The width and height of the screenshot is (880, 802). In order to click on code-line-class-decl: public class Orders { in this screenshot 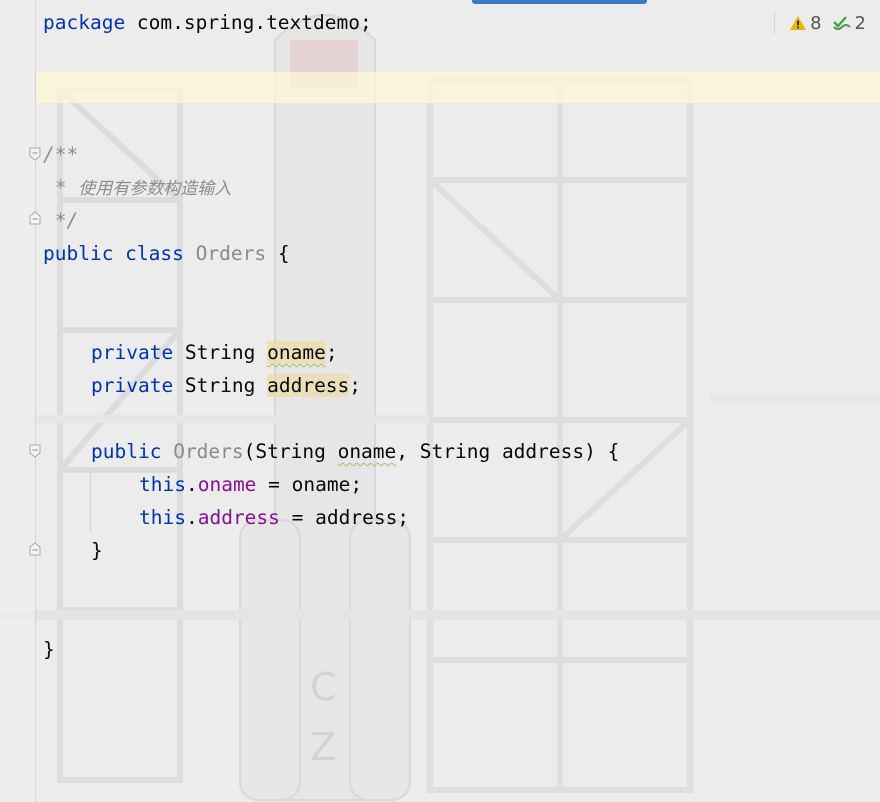, I will do `click(166, 253)`.